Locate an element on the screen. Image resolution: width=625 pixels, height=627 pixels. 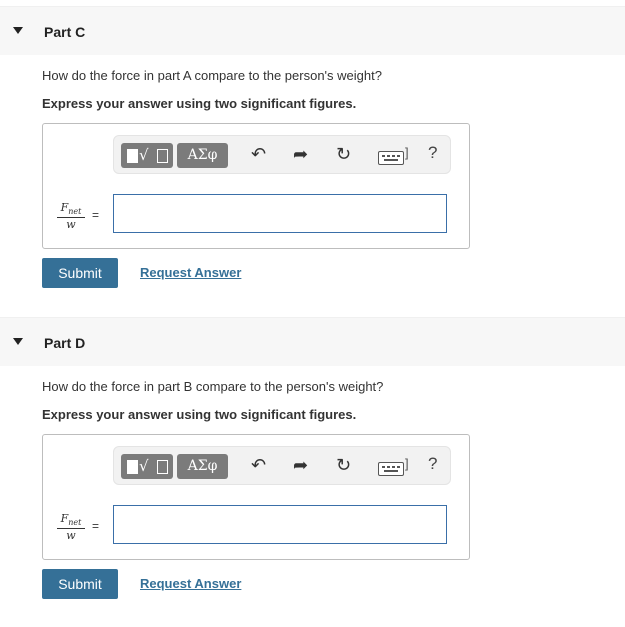
part-title: Part C is located at coordinates (65, 32).